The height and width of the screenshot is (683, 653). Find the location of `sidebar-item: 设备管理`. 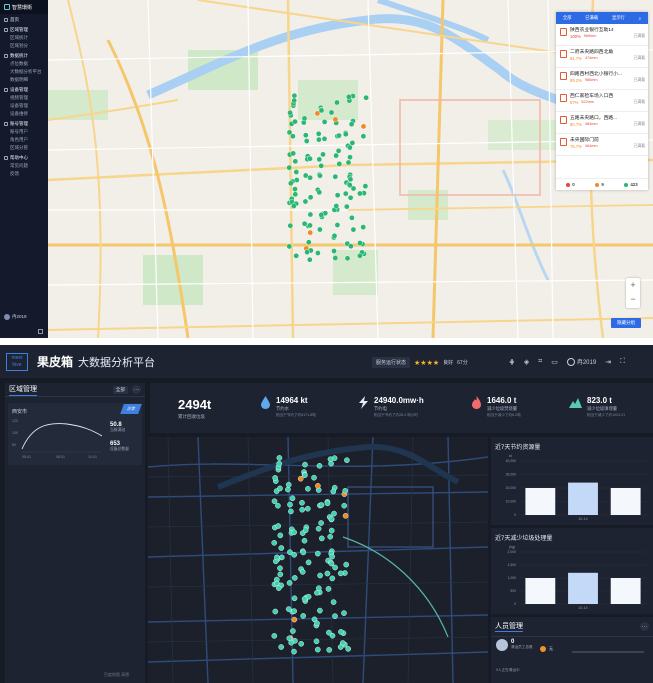

sidebar-item: 设备管理 is located at coordinates (24, 106).